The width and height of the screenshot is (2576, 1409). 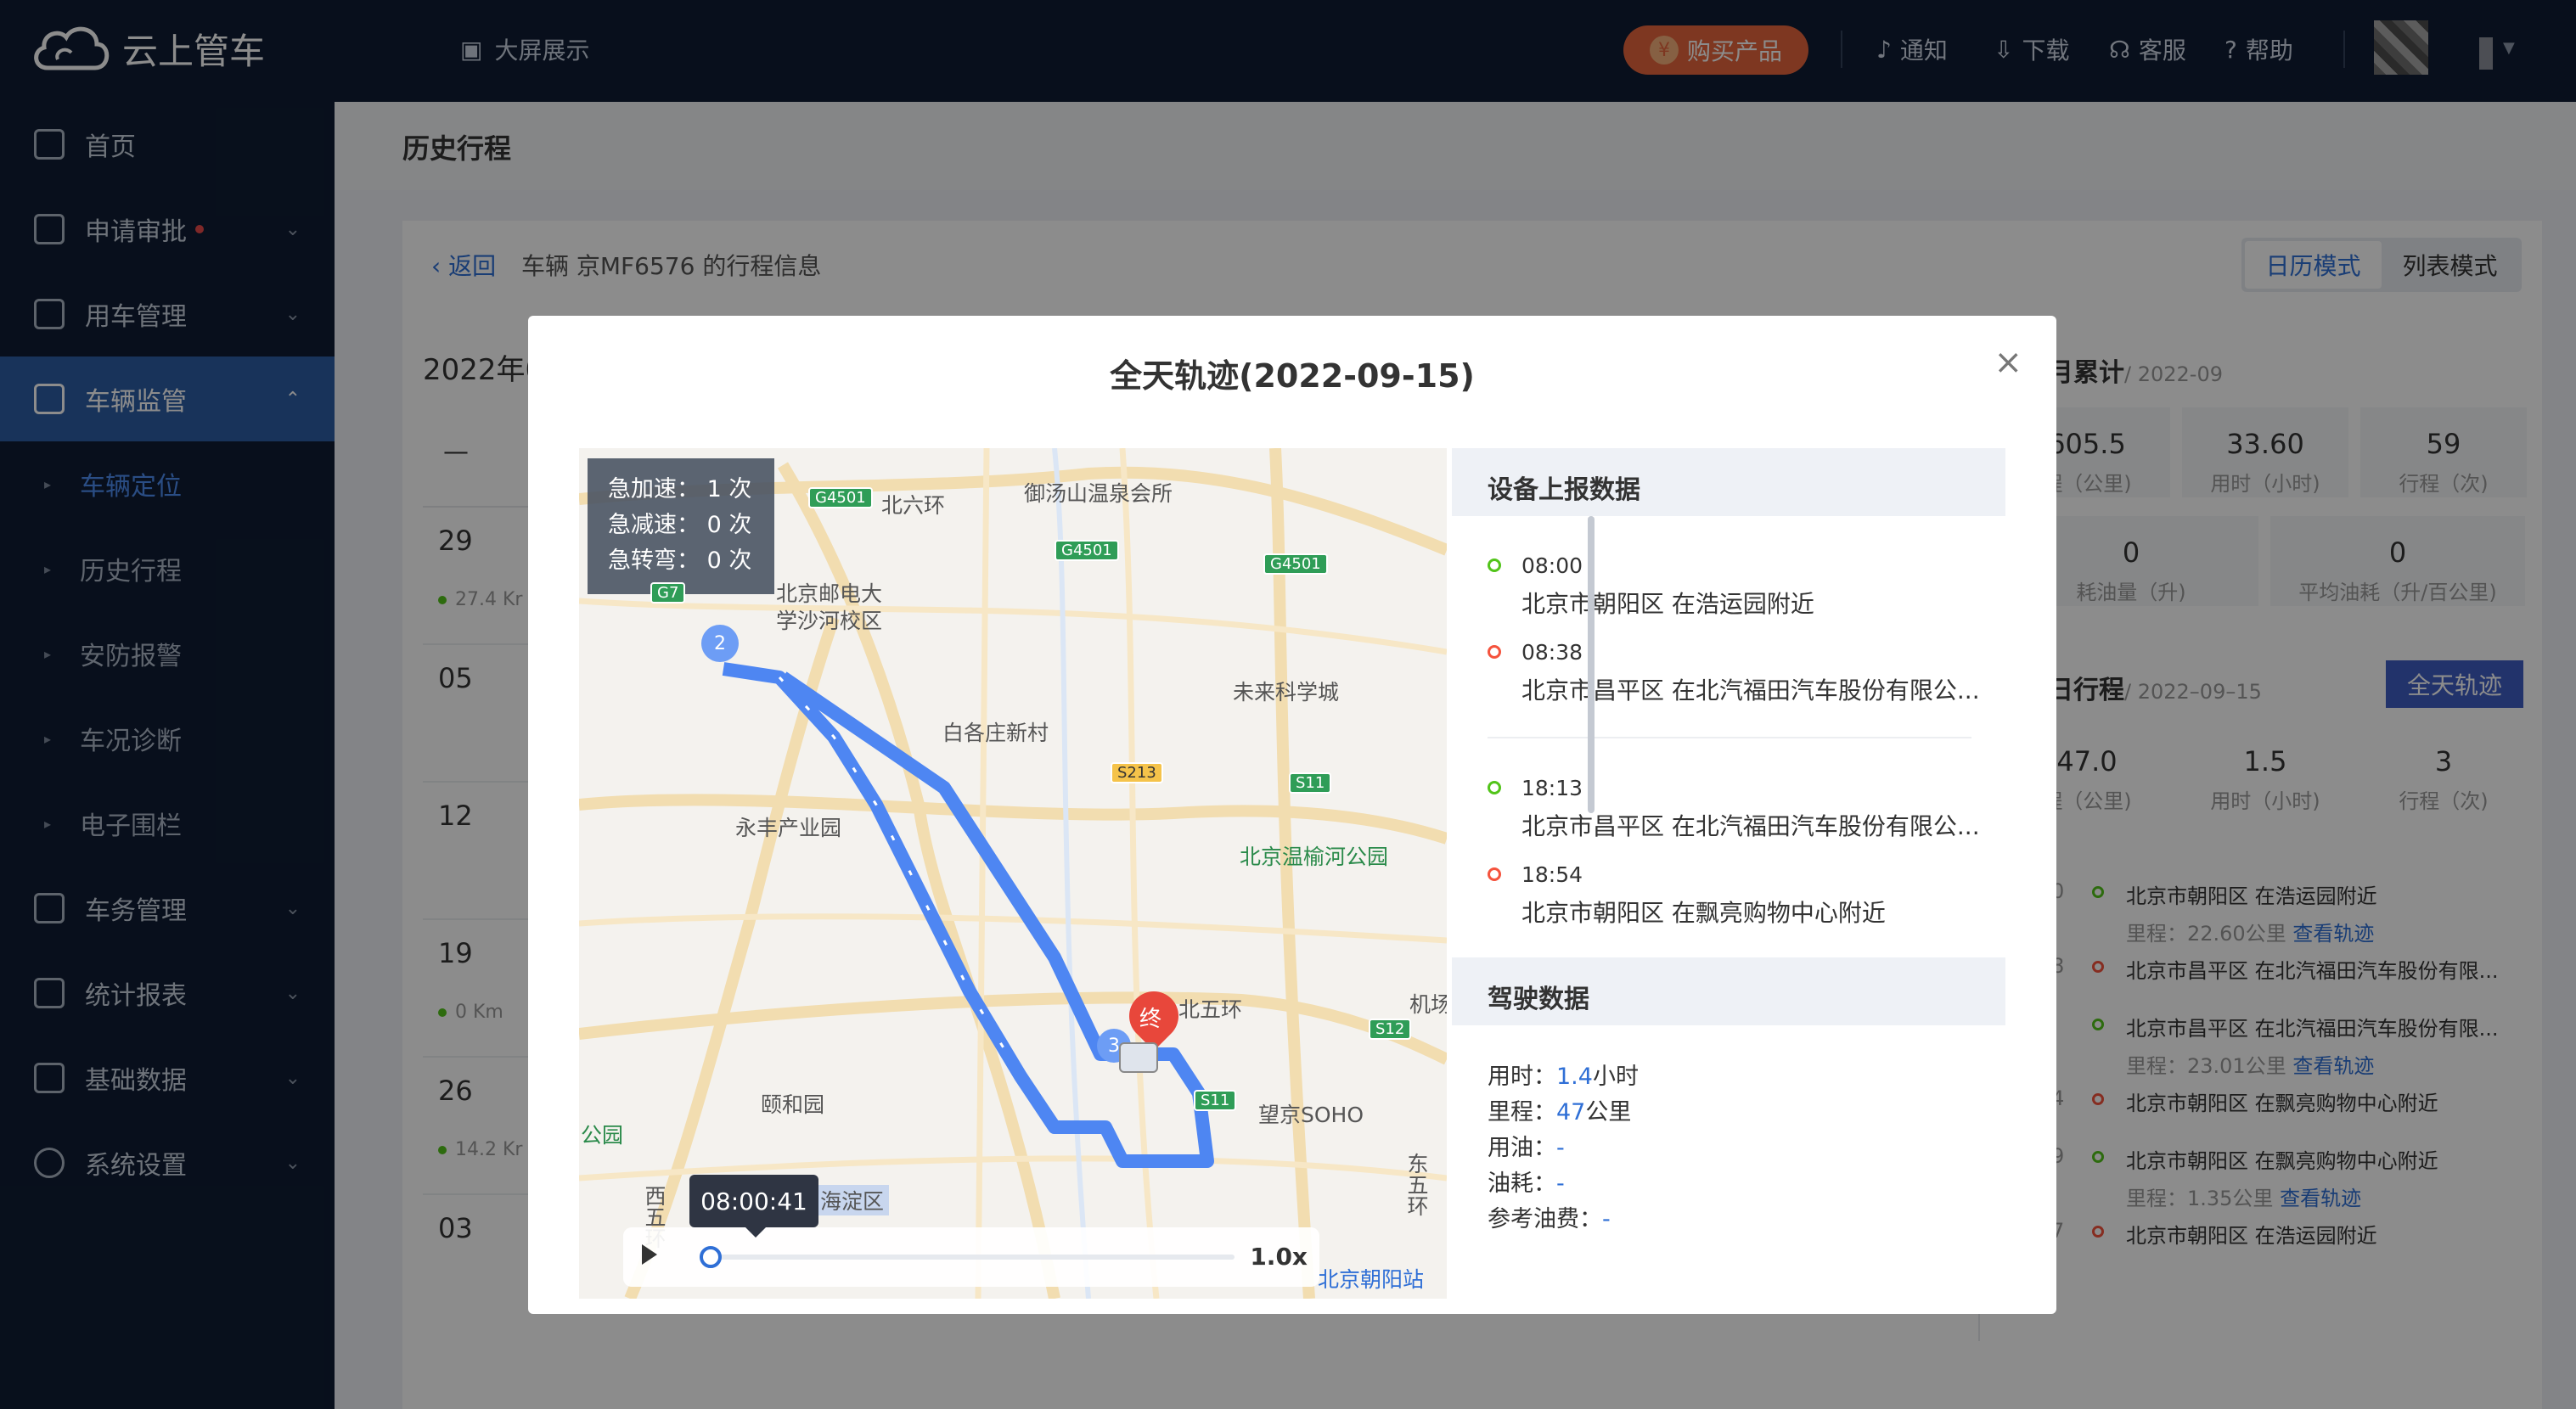 What do you see at coordinates (1574, 1077) in the screenshot?
I see `drive-value: 1.4` at bounding box center [1574, 1077].